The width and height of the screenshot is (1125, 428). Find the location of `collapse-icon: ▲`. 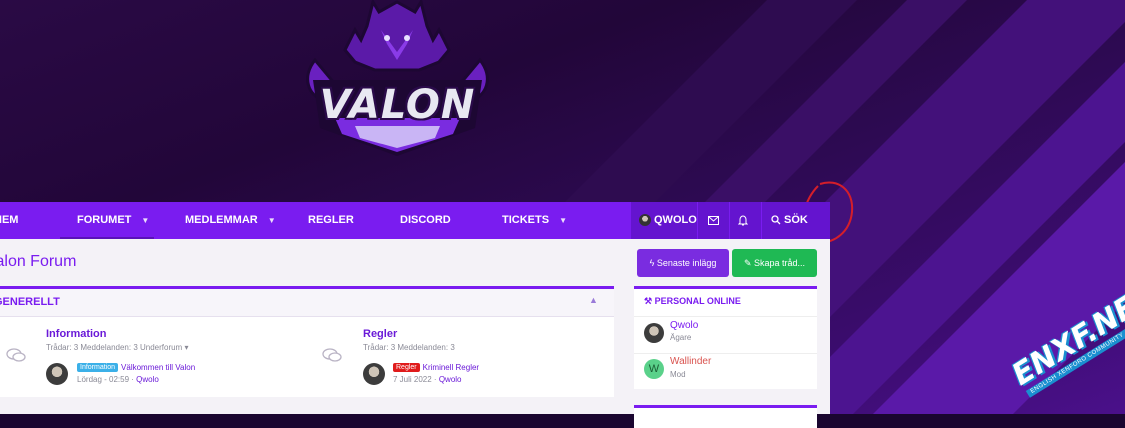

collapse-icon: ▲ is located at coordinates (593, 300).